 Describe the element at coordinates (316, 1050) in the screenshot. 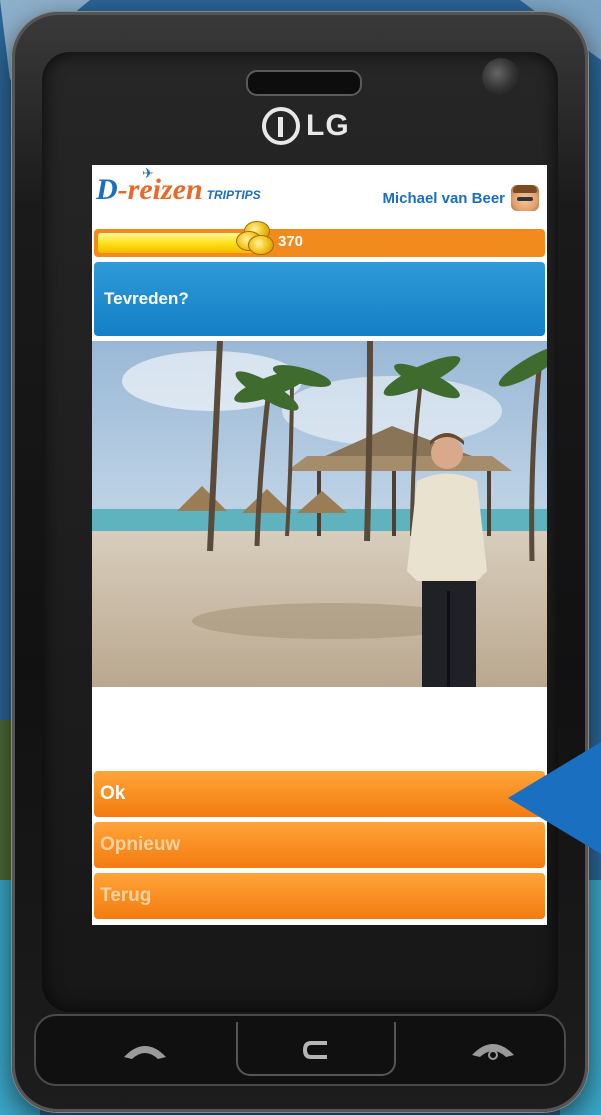

I see `home-key` at that location.